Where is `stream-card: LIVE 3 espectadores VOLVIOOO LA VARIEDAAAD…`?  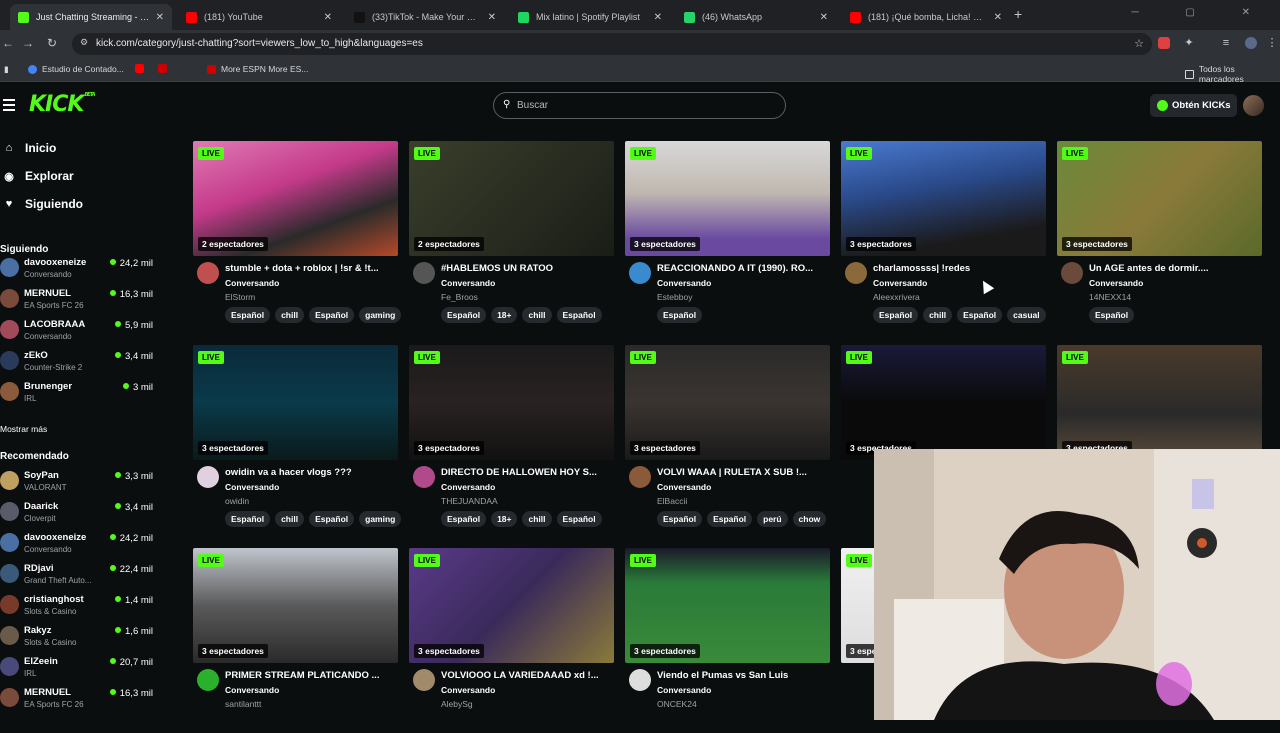
stream-card: LIVE 3 espectadores VOLVIOOO LA VARIEDAAAD… is located at coordinates (511, 640).